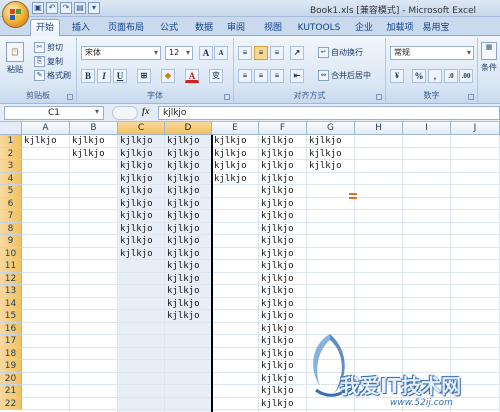 This screenshot has height=412, width=500. What do you see at coordinates (277, 304) in the screenshot?
I see `cell-f14: kjlkjo` at bounding box center [277, 304].